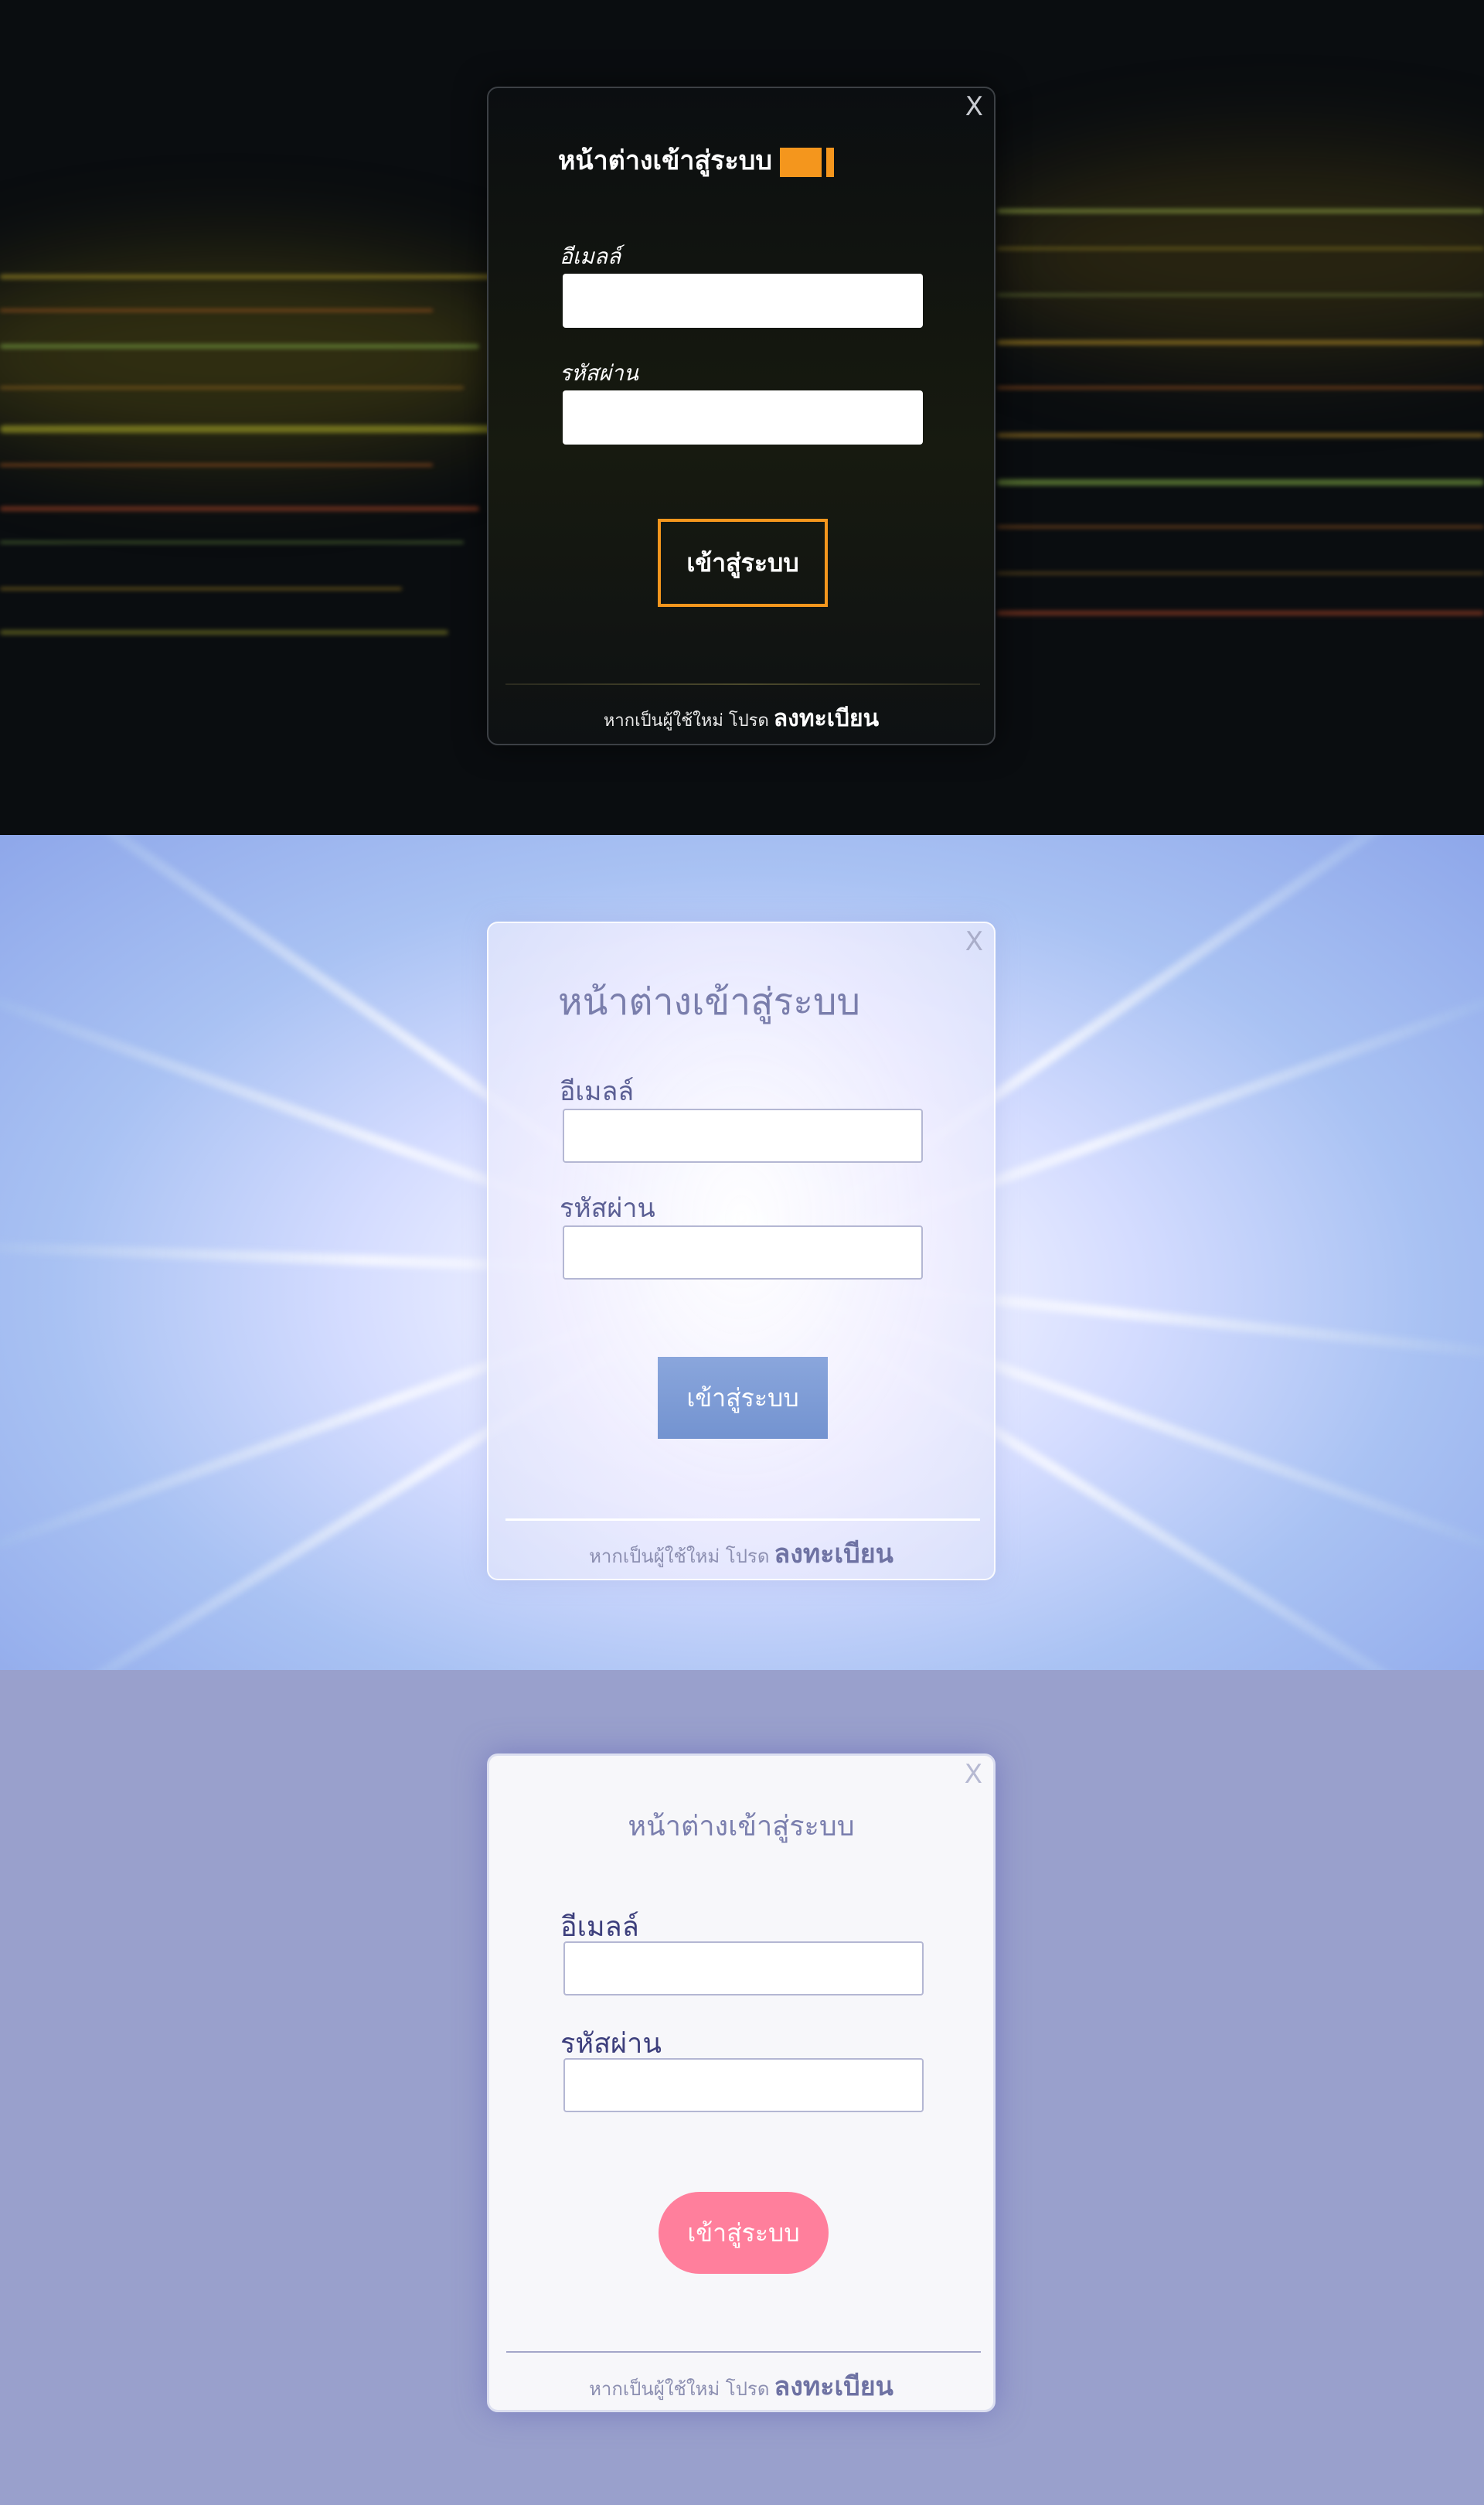 The height and width of the screenshot is (2505, 1484). I want to click on title-accent-bar, so click(829, 162).